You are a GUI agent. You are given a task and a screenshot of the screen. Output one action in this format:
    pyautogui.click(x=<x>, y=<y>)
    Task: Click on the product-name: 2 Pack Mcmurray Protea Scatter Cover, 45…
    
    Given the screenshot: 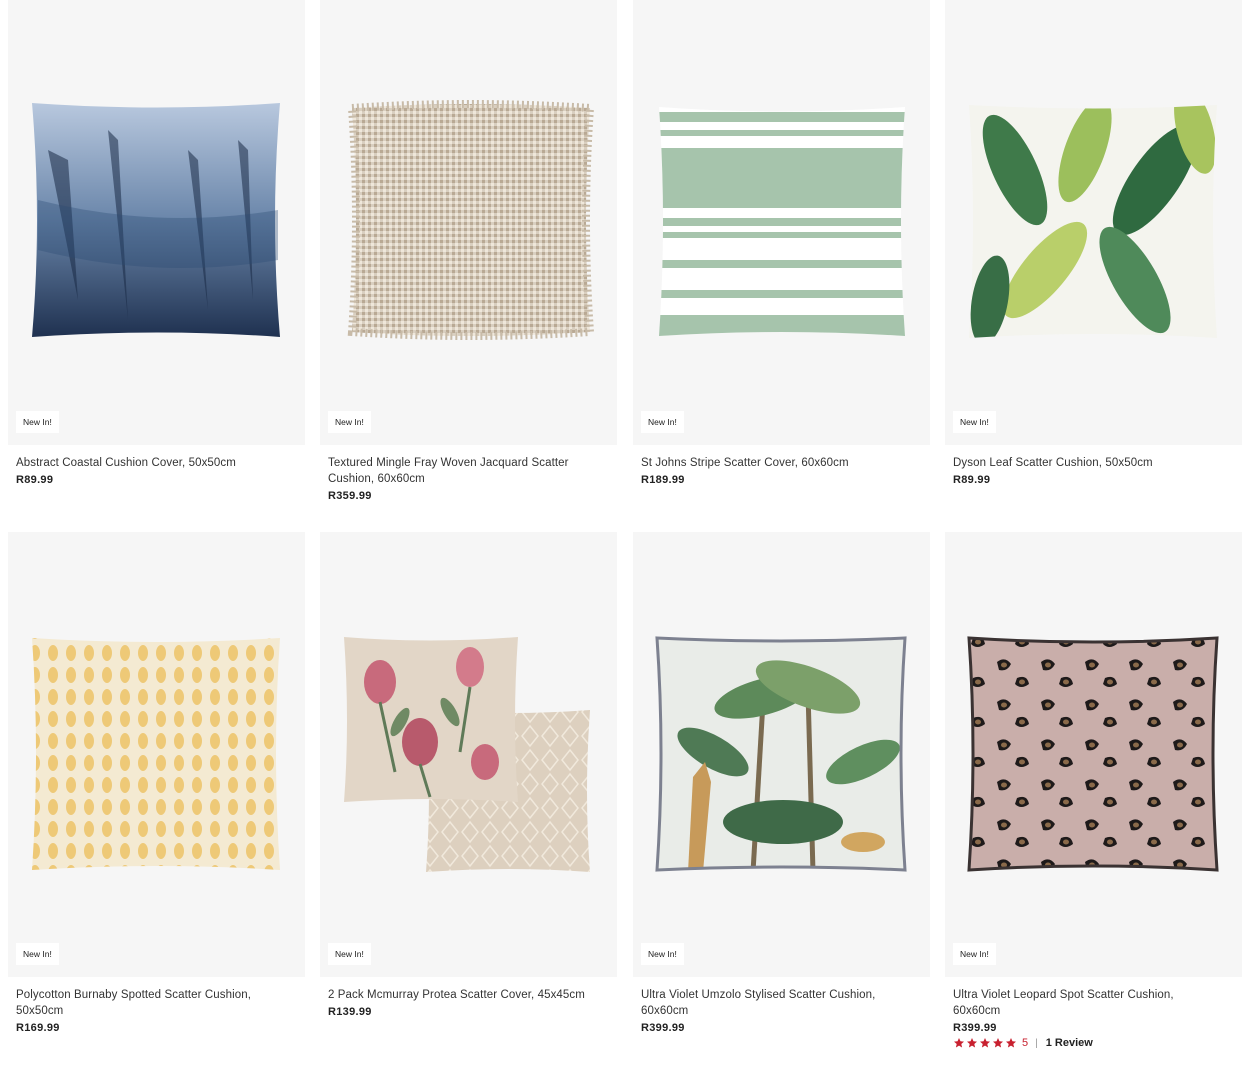 What is the action you would take?
    pyautogui.click(x=468, y=995)
    